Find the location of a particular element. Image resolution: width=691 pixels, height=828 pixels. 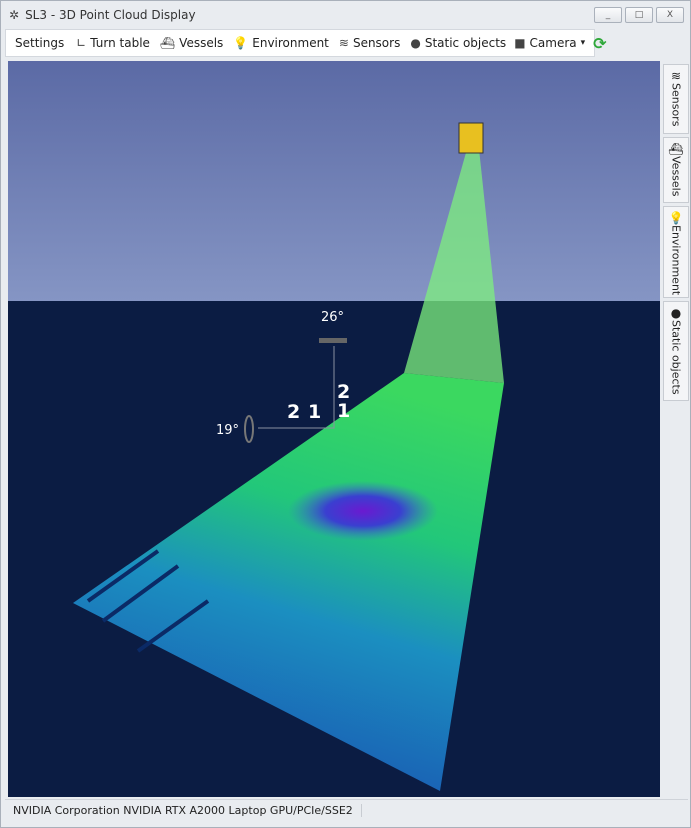

side-tab-static-objects: ● Static objects is located at coordinates (676, 351).